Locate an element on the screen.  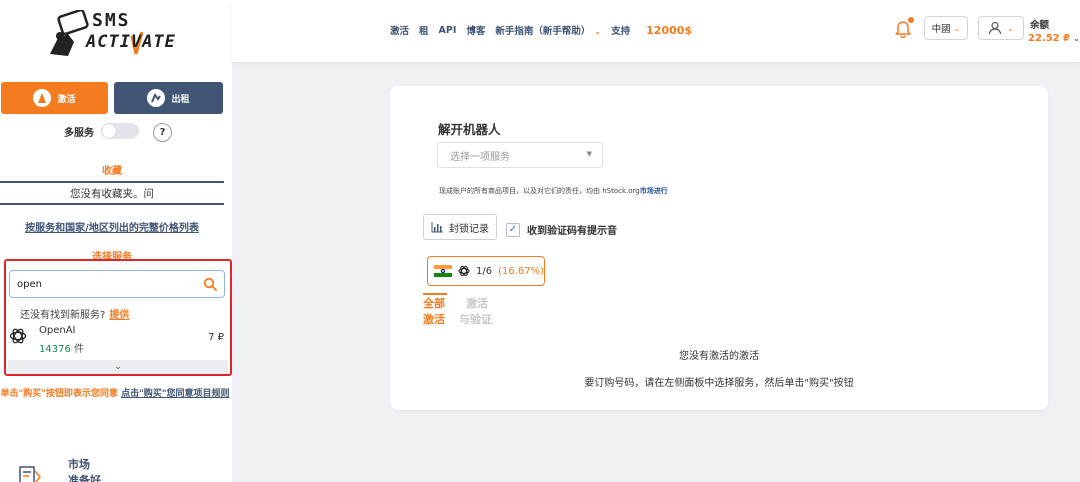
sound-alert-row: ✓ 收到验证码有提示音 is located at coordinates (561, 229).